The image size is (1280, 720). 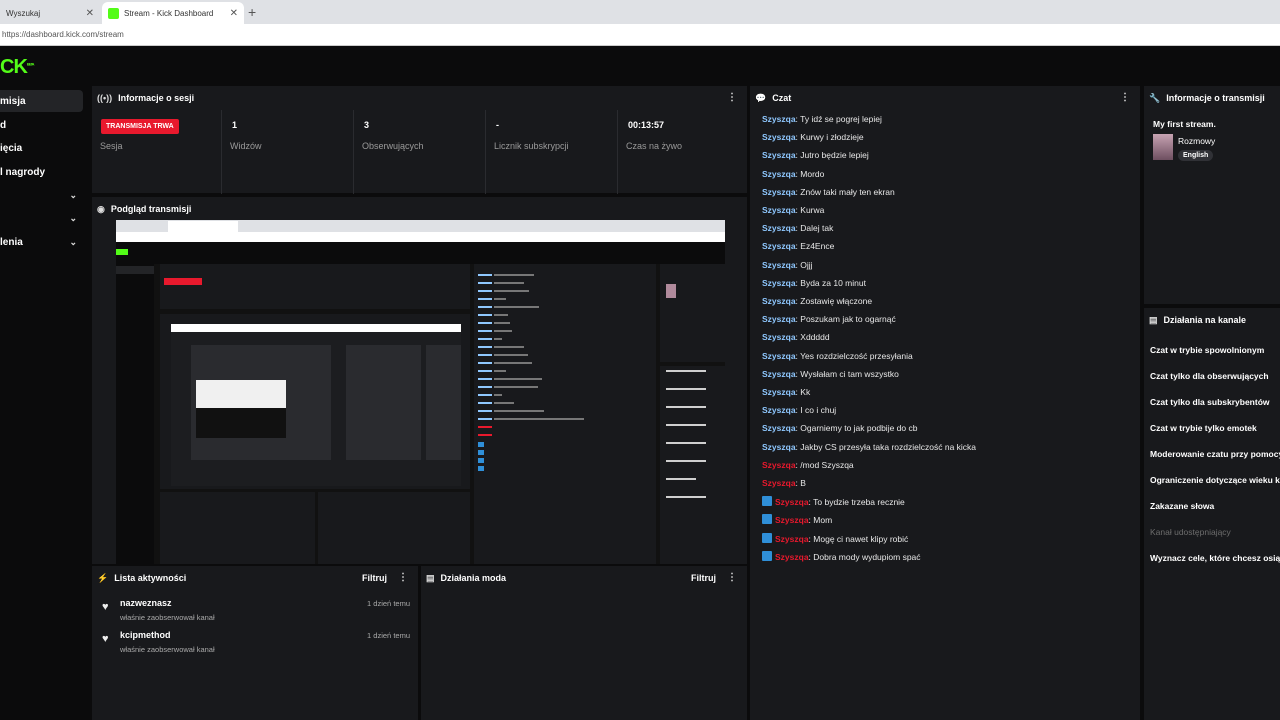 I want to click on stat-subscriptions: - Licznik subskrypcji, so click(x=552, y=152).